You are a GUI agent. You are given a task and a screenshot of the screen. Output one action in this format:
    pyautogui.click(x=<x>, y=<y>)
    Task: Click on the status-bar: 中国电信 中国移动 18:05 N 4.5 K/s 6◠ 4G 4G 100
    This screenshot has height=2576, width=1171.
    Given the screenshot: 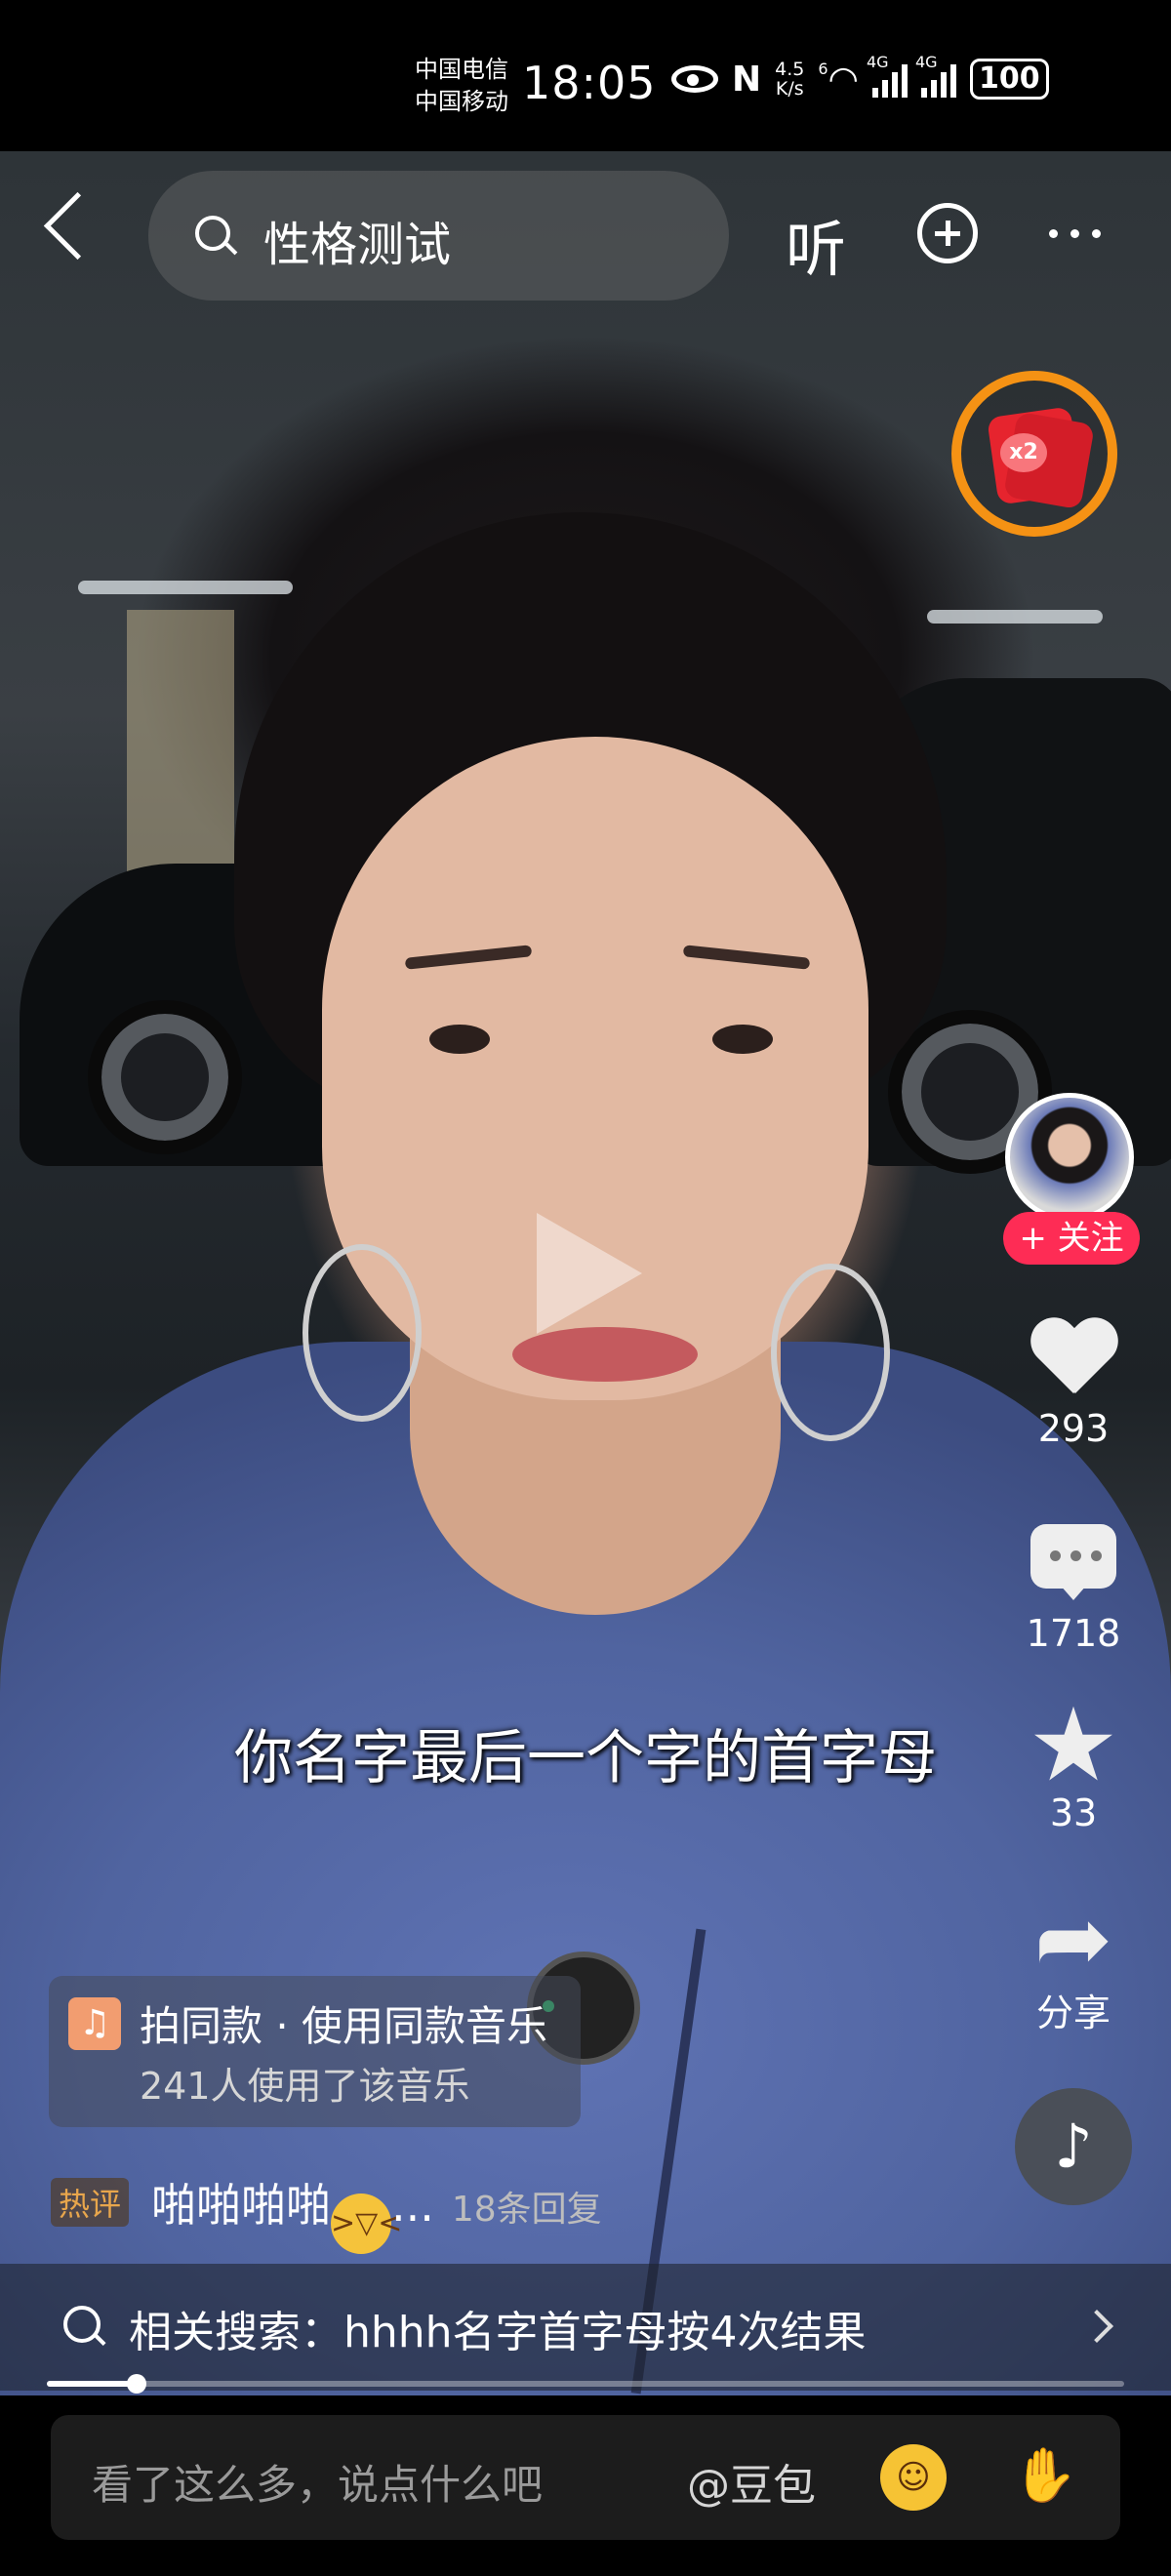 What is the action you would take?
    pyautogui.click(x=585, y=75)
    